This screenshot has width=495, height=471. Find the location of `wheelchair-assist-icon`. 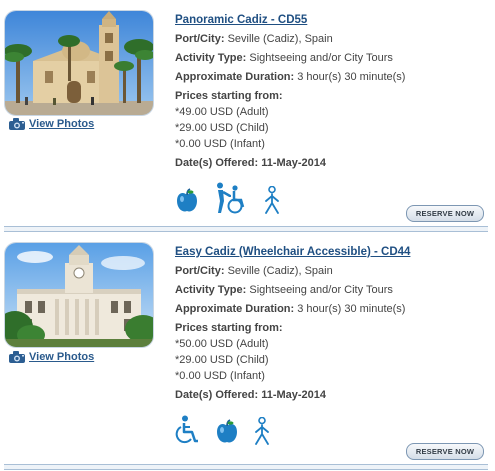

wheelchair-assist-icon is located at coordinates (231, 198).